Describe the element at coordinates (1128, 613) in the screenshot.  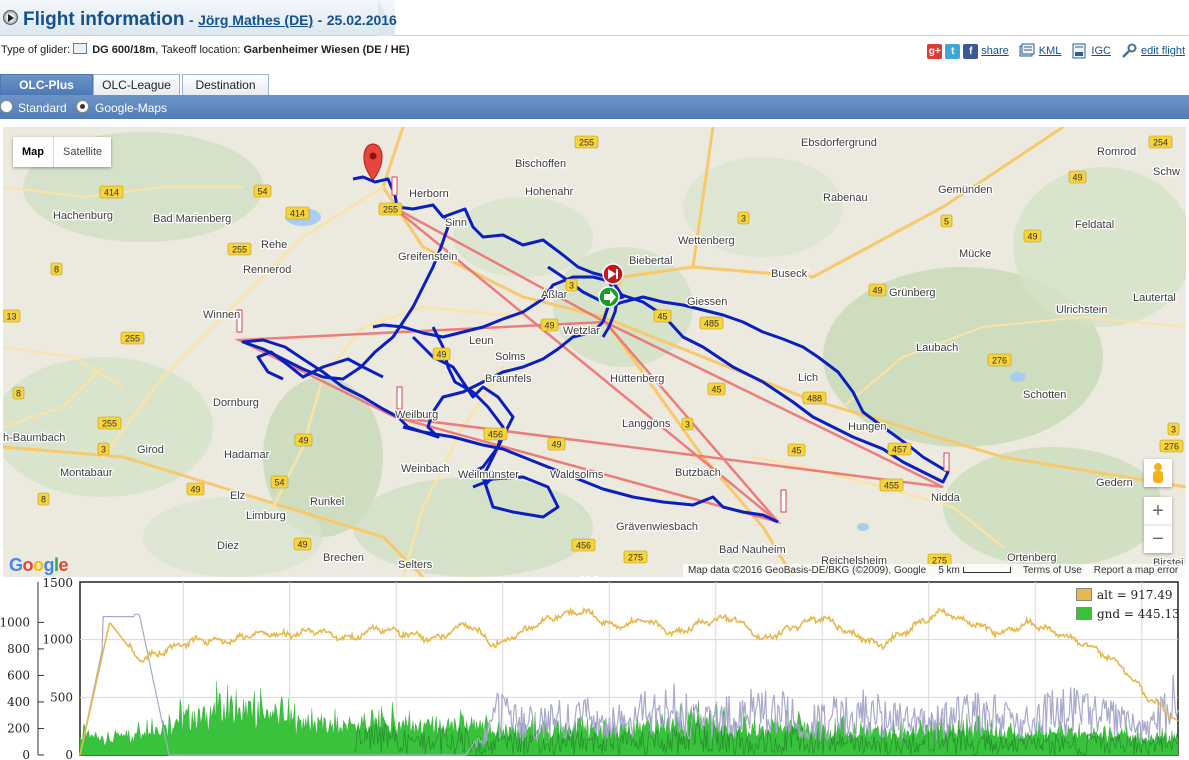
I see `legend-item-gnd: gnd = 445.13` at that location.